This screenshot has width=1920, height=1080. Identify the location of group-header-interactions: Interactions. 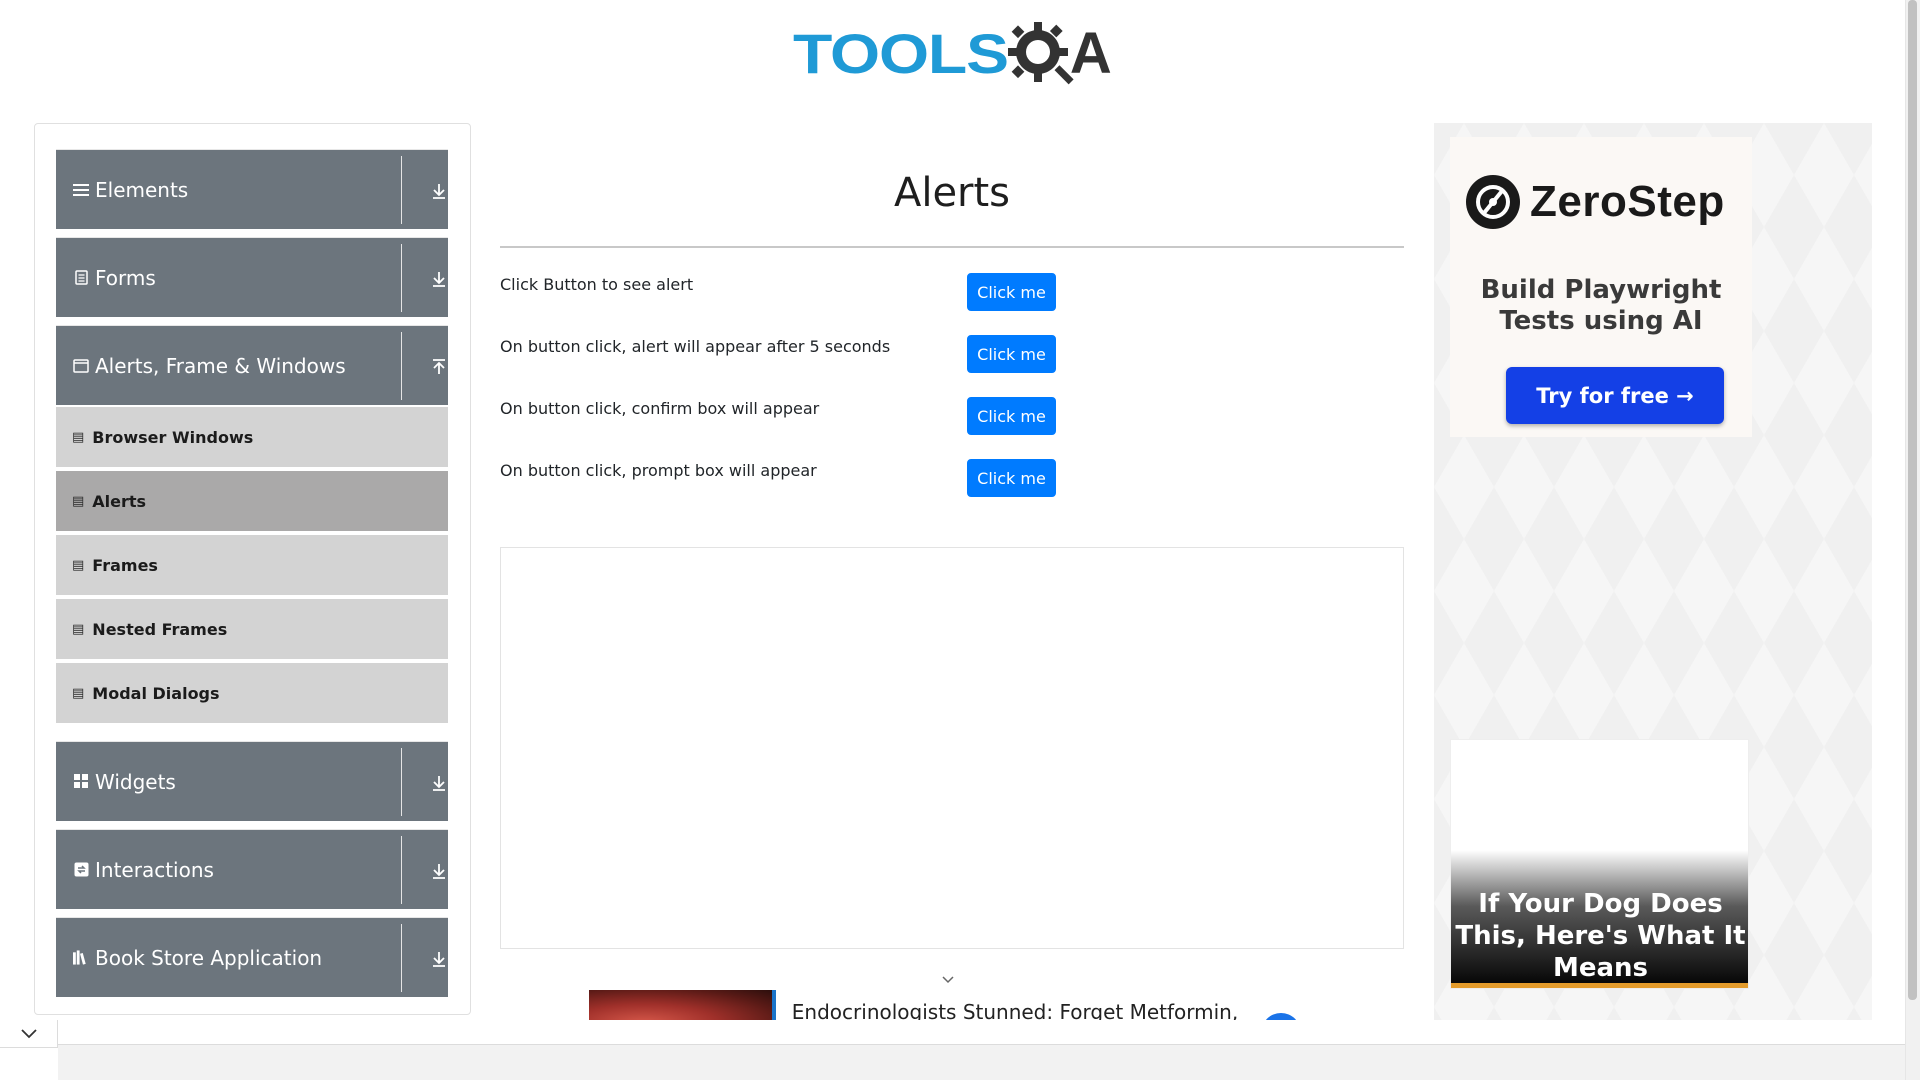
(252, 869).